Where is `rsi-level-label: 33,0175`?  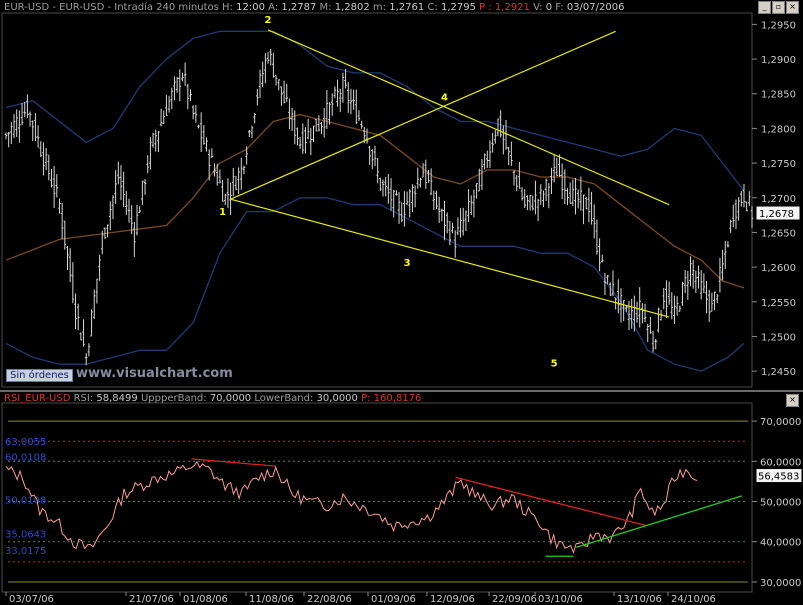
rsi-level-label: 33,0175 is located at coordinates (25, 551).